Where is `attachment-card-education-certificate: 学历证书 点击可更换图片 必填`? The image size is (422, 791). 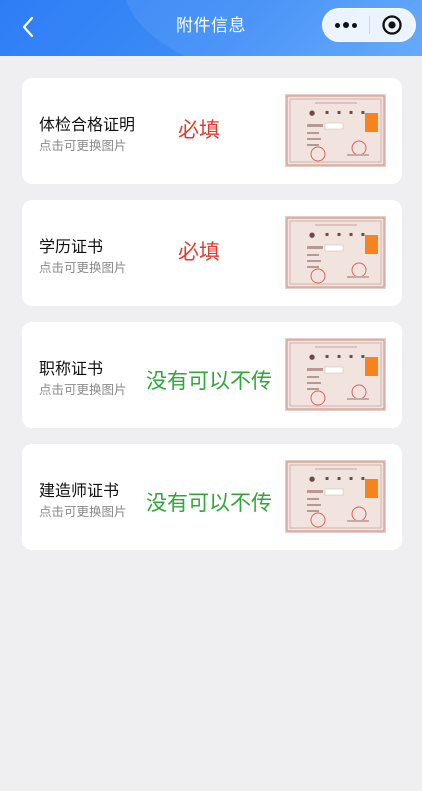
attachment-card-education-certificate: 学历证书 点击可更换图片 必填 is located at coordinates (212, 253).